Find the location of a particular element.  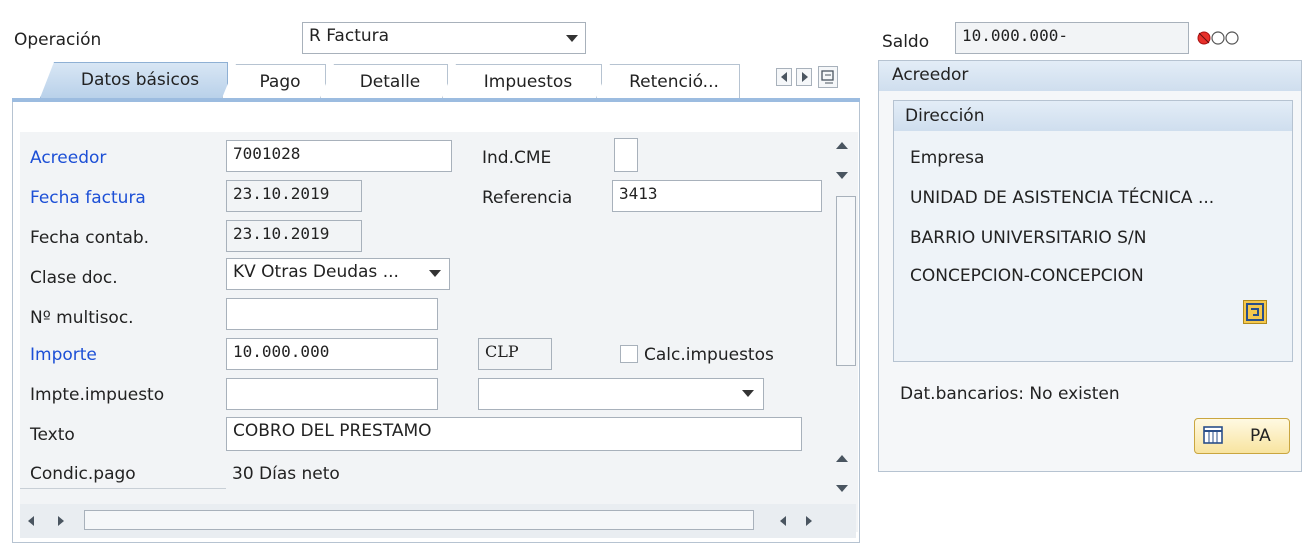

fecha-contab-label: Fecha contab. is located at coordinates (90, 238).